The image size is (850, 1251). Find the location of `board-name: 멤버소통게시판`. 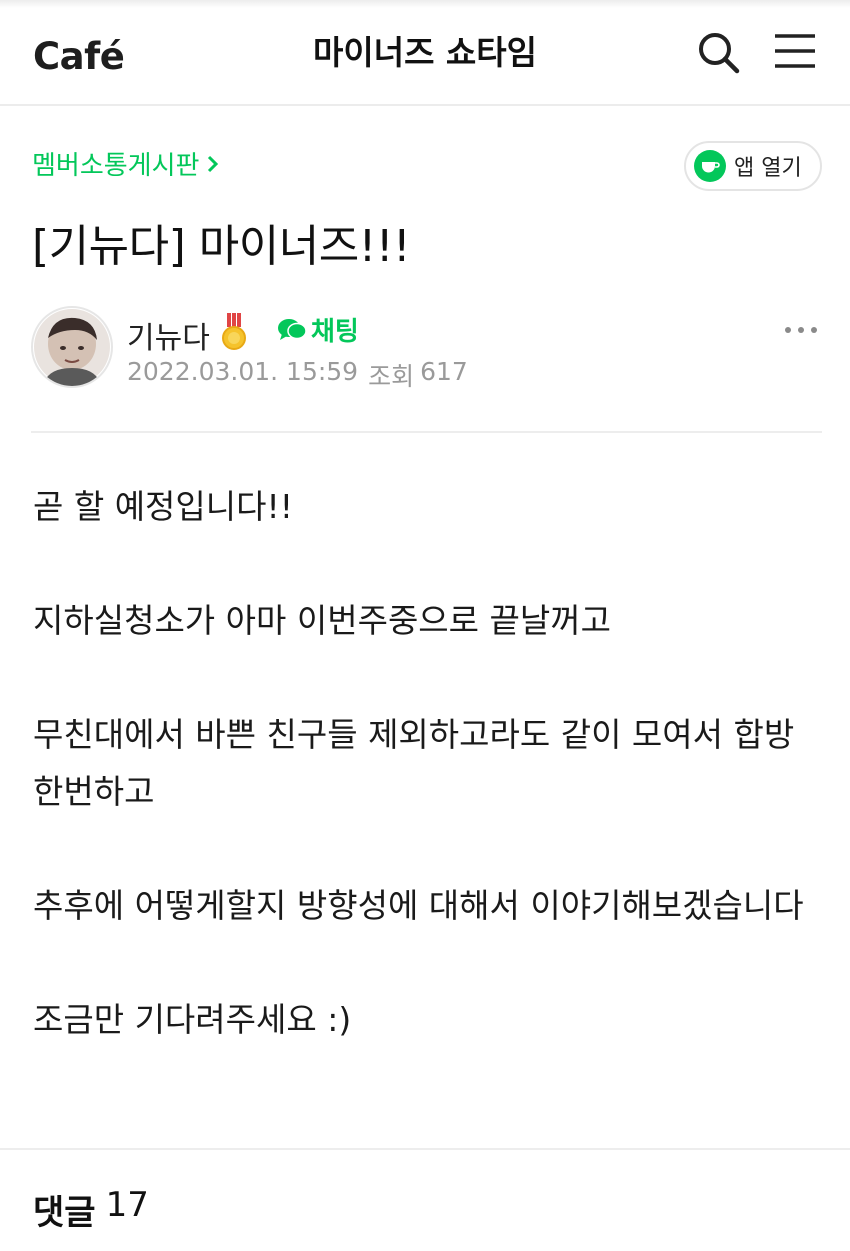

board-name: 멤버소통게시판 is located at coordinates (116, 166).